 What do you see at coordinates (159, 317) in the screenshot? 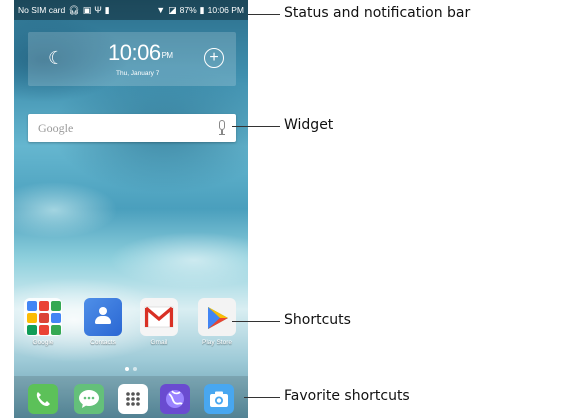
I see `gmail-icon` at bounding box center [159, 317].